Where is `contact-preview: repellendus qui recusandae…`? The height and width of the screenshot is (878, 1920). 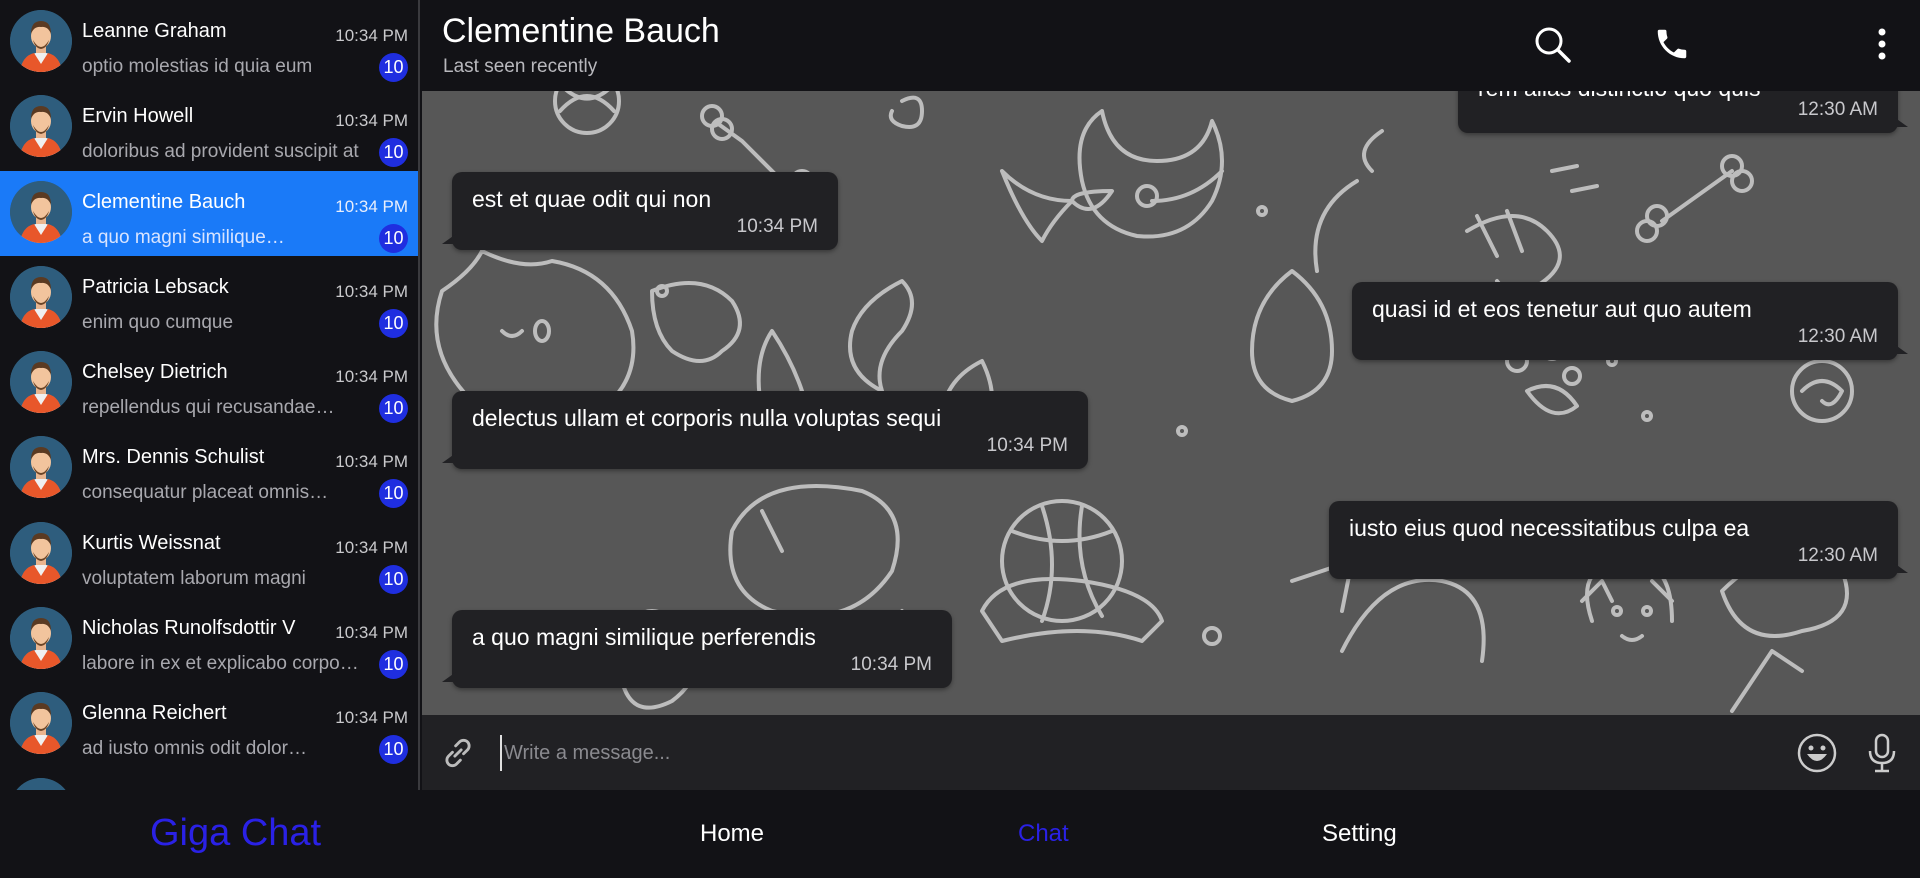
contact-preview: repellendus qui recusandae… is located at coordinates (208, 408).